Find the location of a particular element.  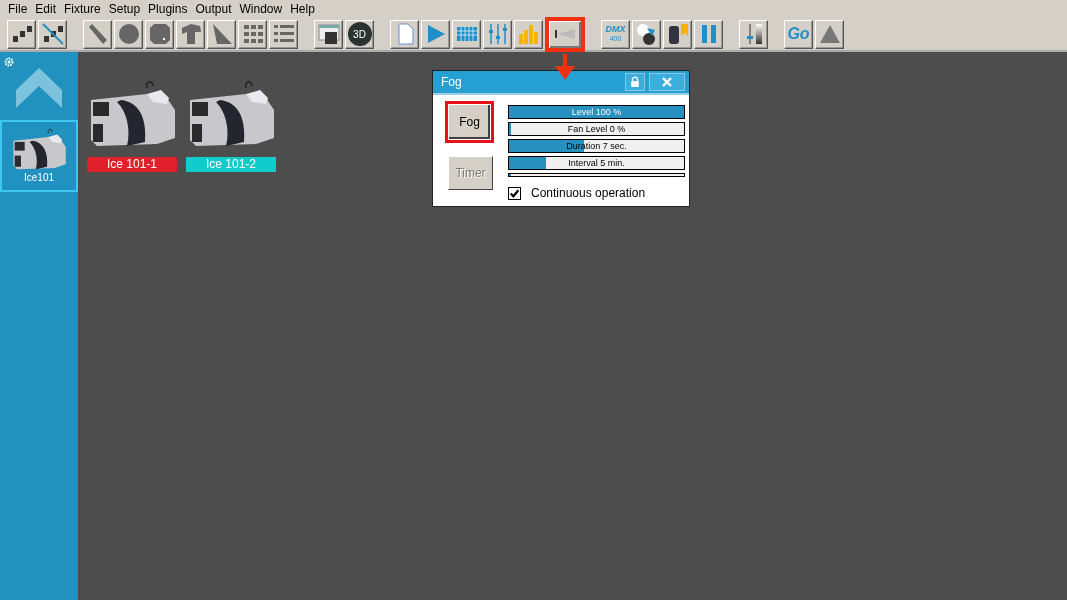

octagon-icon is located at coordinates (159, 34).